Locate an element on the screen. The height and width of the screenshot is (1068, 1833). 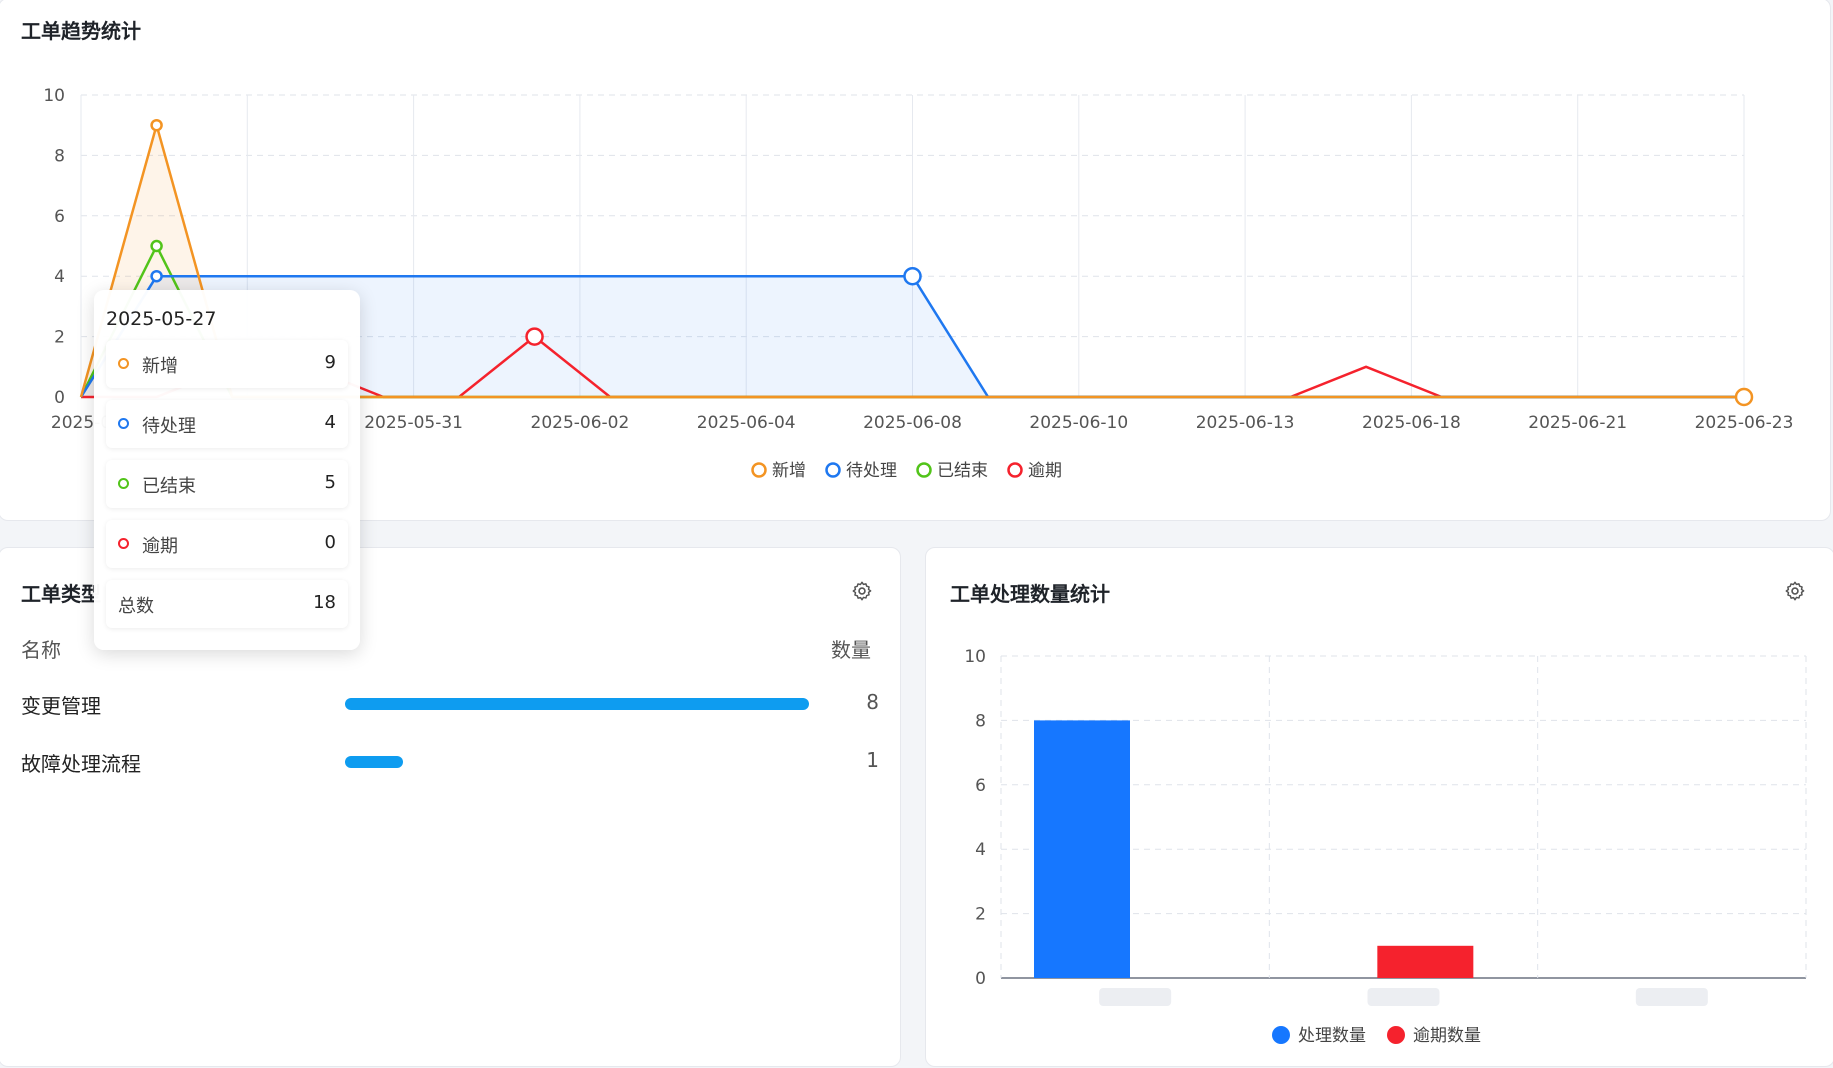
x-tick-label: 2025-06-10 is located at coordinates (1078, 423).